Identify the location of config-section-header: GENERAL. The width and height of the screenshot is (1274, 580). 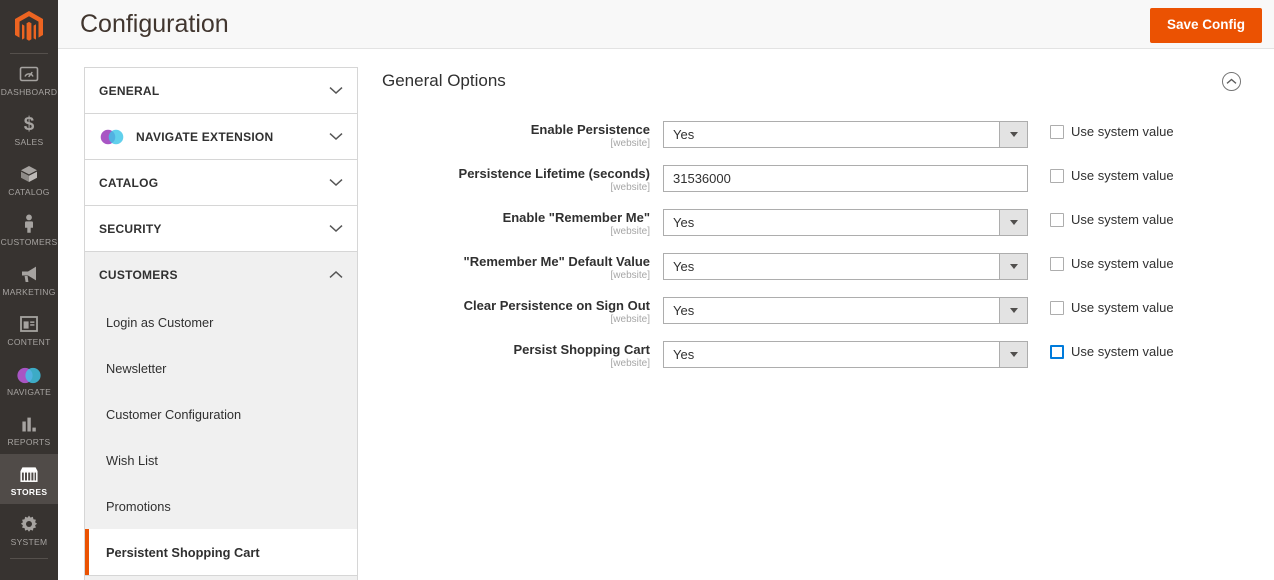
(221, 90).